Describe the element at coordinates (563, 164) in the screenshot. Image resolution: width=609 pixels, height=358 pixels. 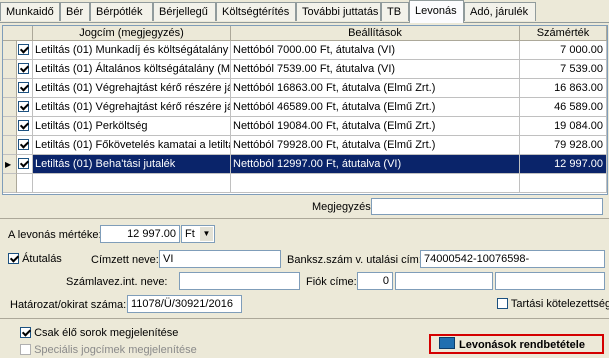
I see `row-szamertek: 12 997.00` at that location.